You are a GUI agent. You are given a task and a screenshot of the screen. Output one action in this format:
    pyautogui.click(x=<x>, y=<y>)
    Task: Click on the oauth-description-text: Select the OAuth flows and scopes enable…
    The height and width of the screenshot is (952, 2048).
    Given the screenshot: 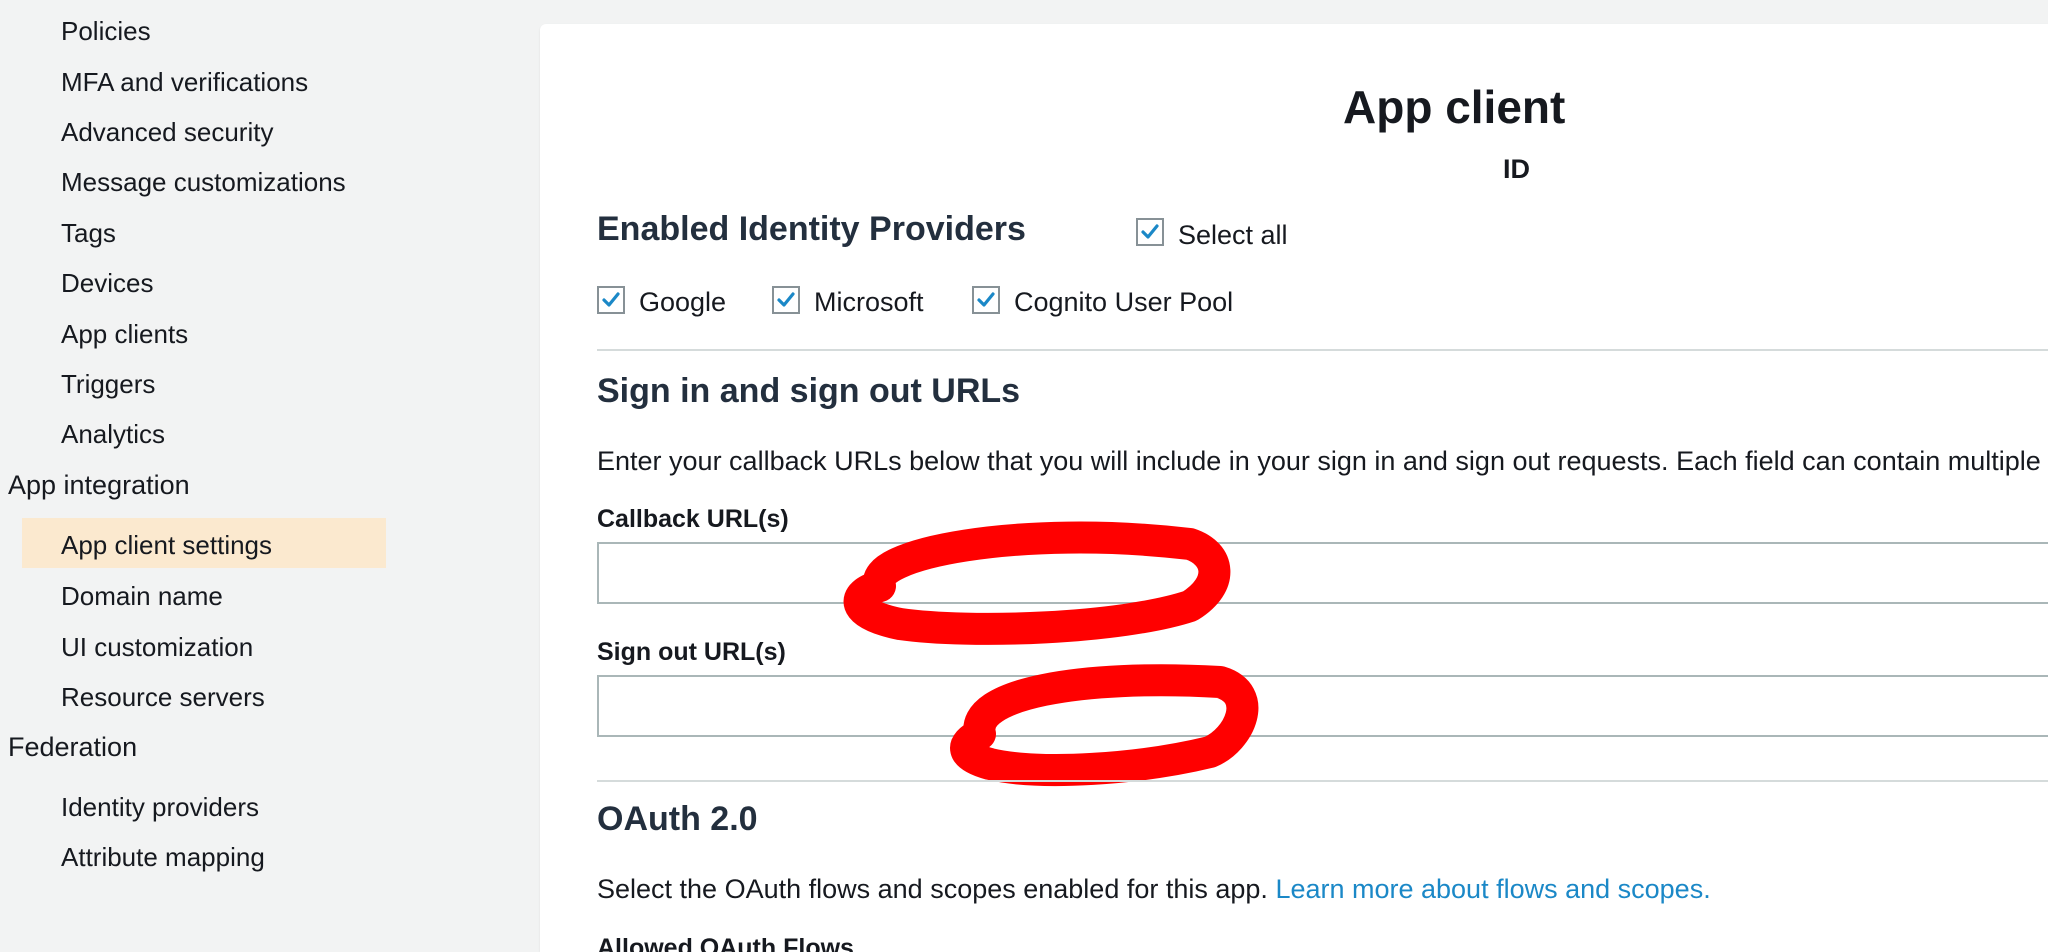 What is the action you would take?
    pyautogui.click(x=932, y=889)
    